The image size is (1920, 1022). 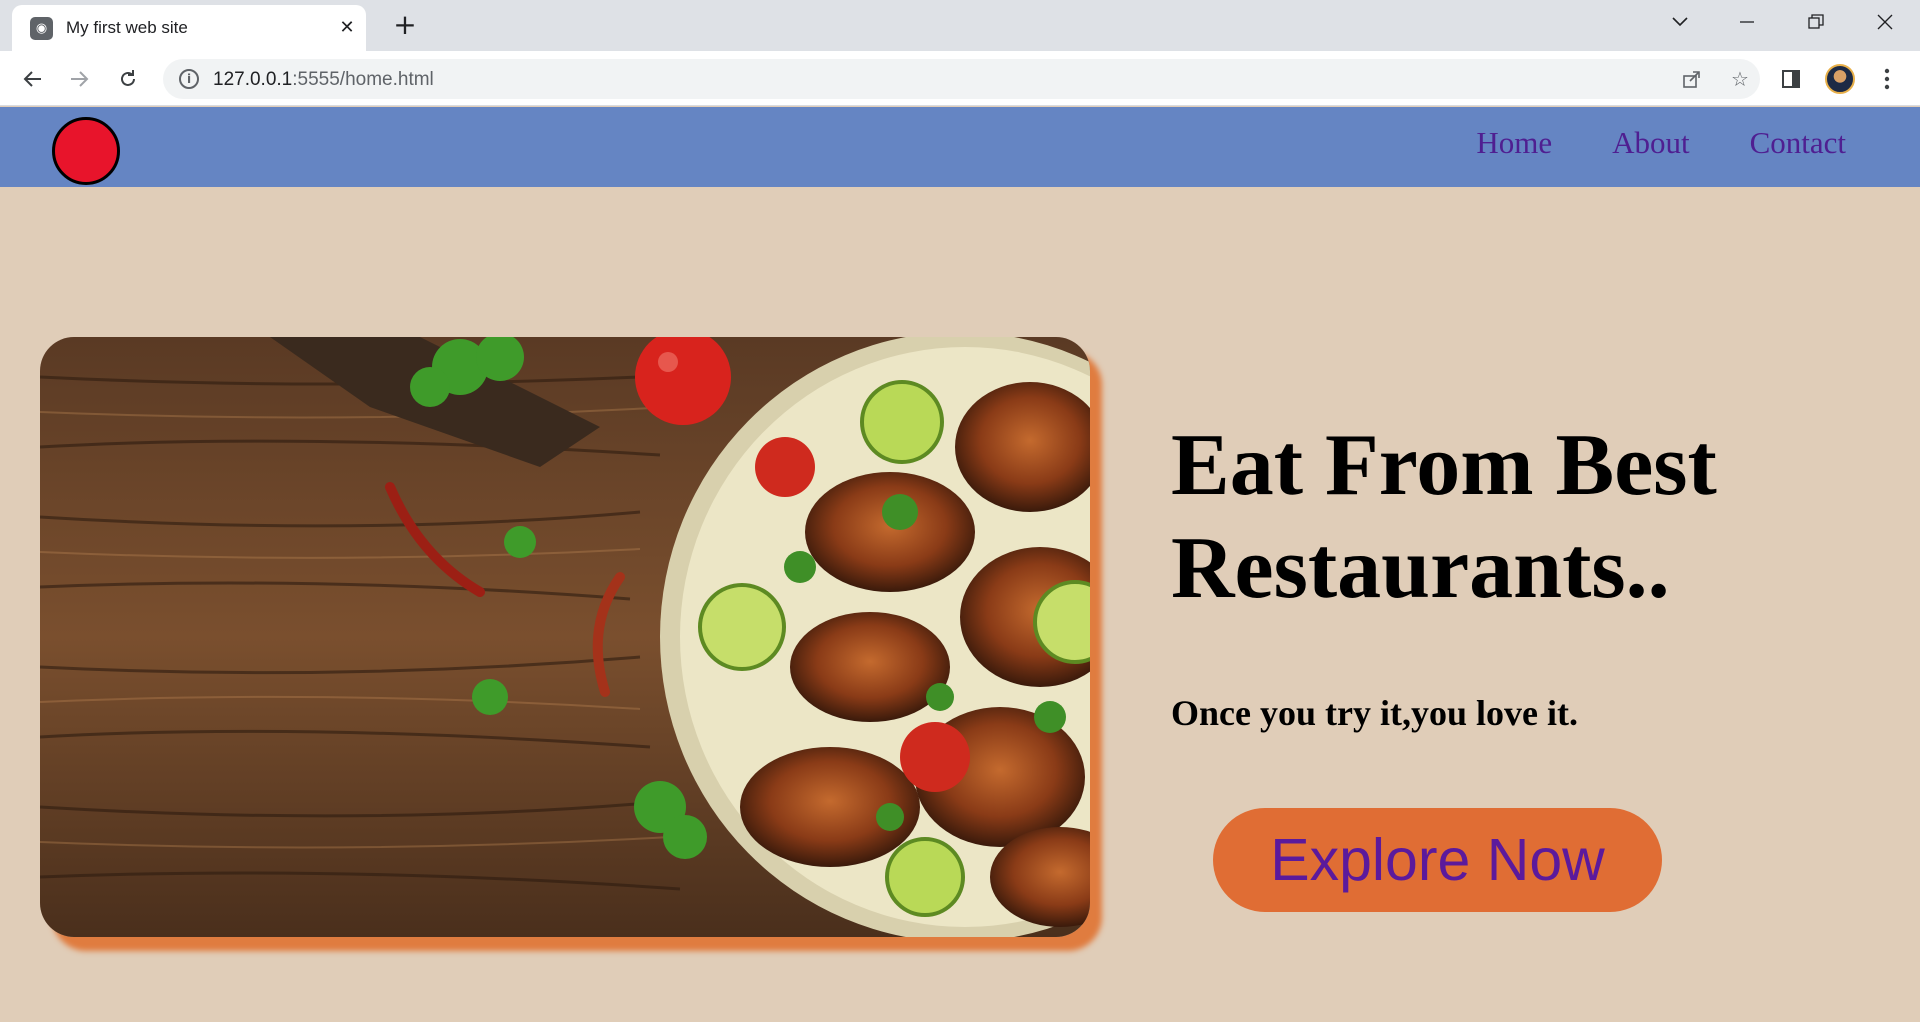 What do you see at coordinates (189, 28) in the screenshot?
I see `browser-tab: ◉ My first web site ✕` at bounding box center [189, 28].